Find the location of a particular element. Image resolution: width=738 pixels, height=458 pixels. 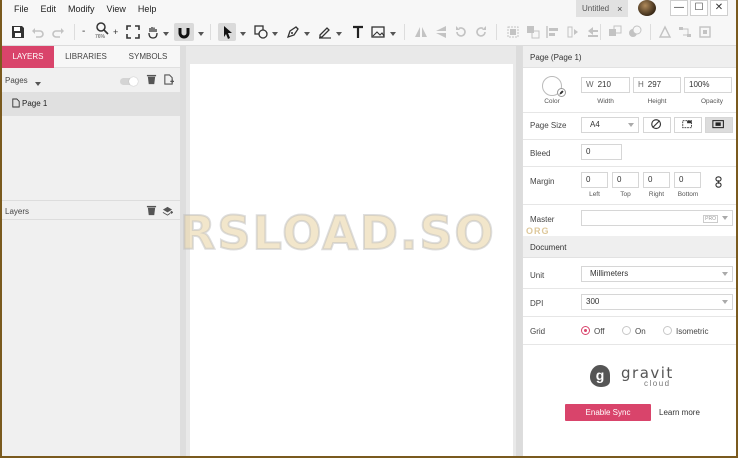

tab-symbols: SYMBOLS is located at coordinates (148, 57).